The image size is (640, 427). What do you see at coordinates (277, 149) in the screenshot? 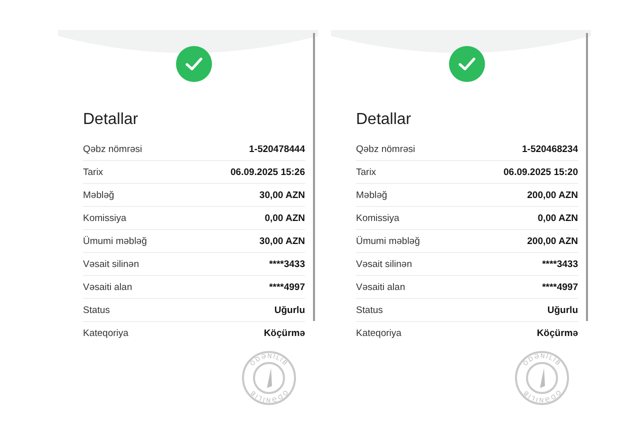
I see `detail-value: 1-520478444` at bounding box center [277, 149].